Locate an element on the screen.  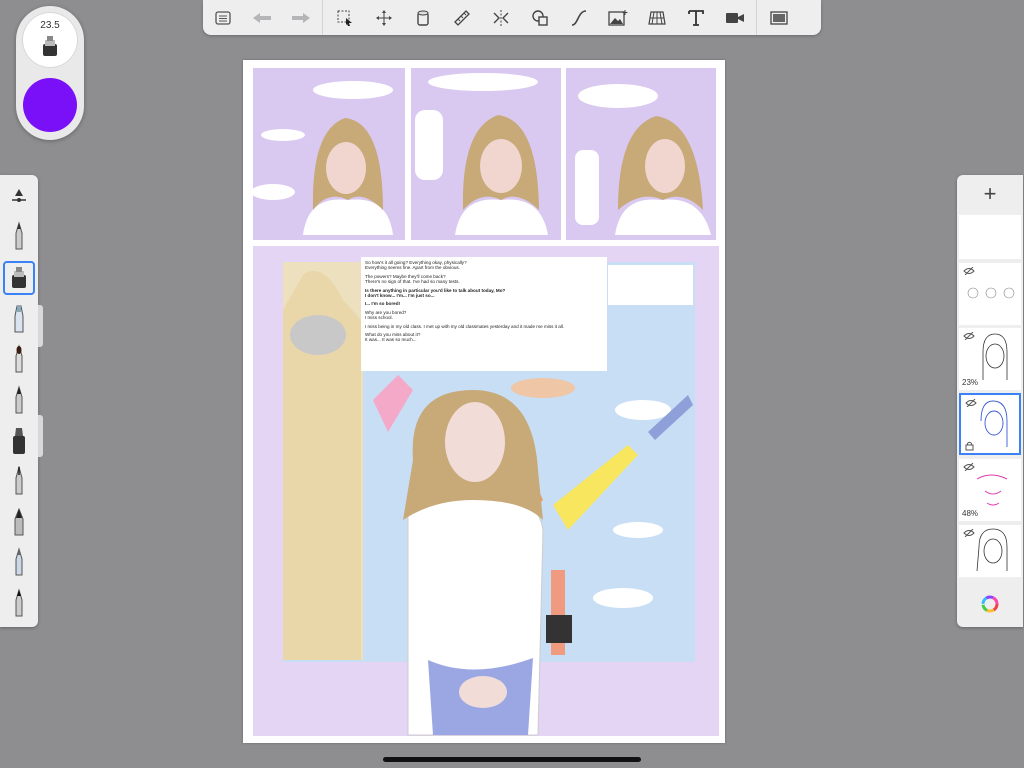
image-icon is located at coordinates (617, 17).